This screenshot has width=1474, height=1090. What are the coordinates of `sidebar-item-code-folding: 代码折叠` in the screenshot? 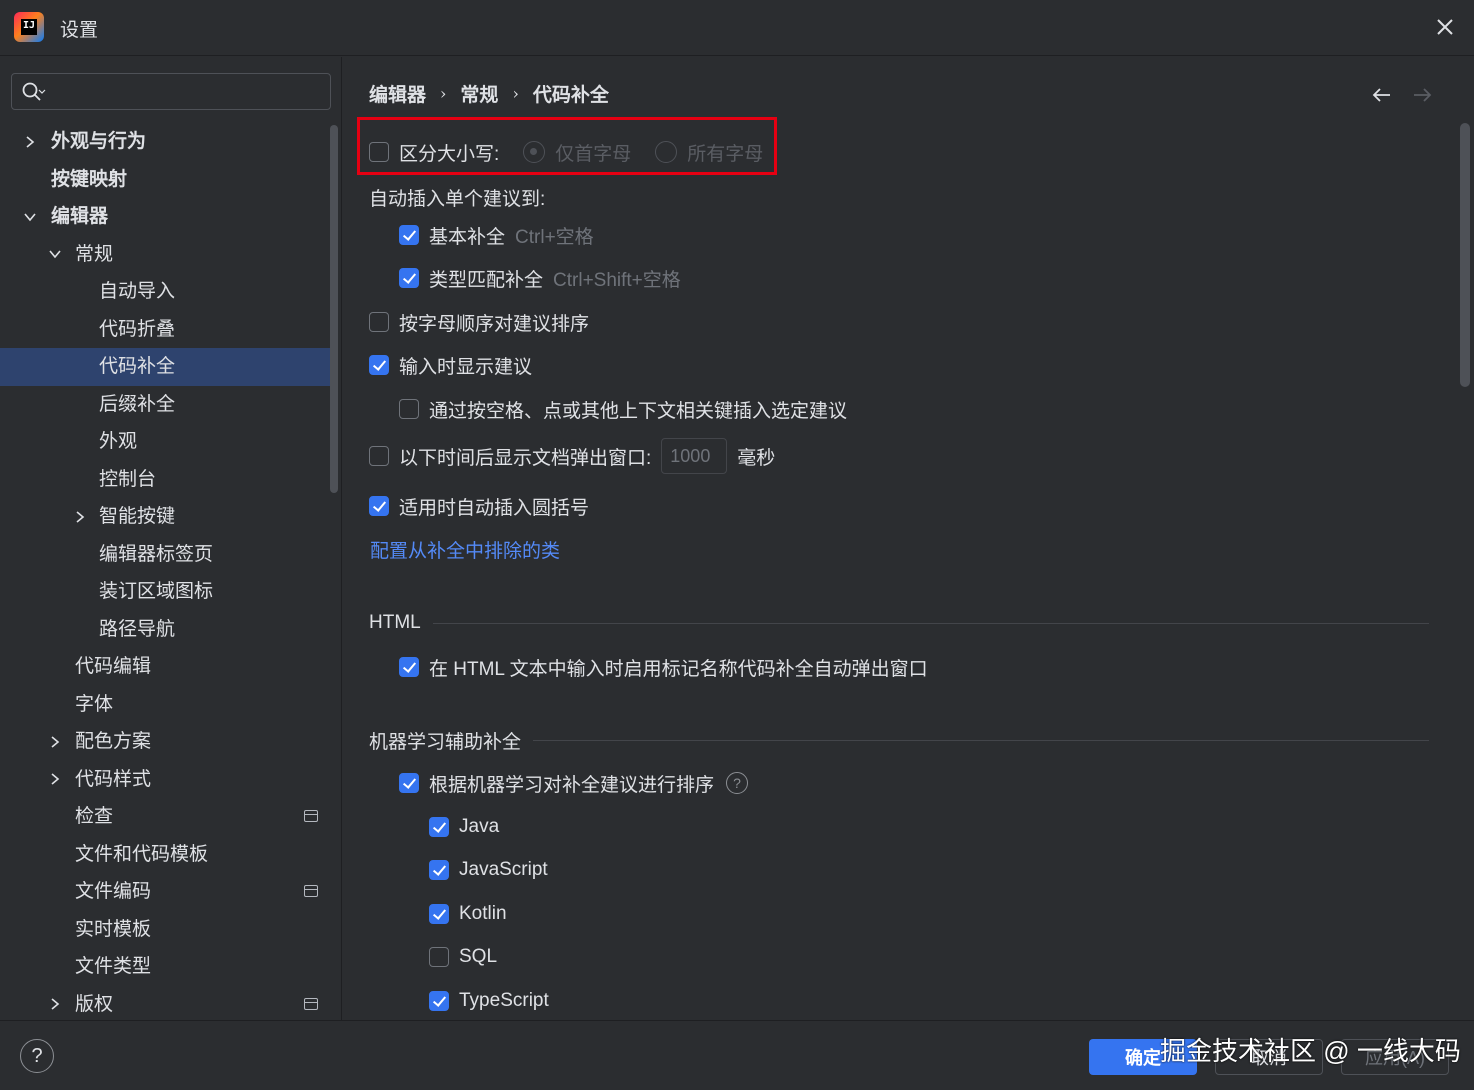 It's located at (165, 330).